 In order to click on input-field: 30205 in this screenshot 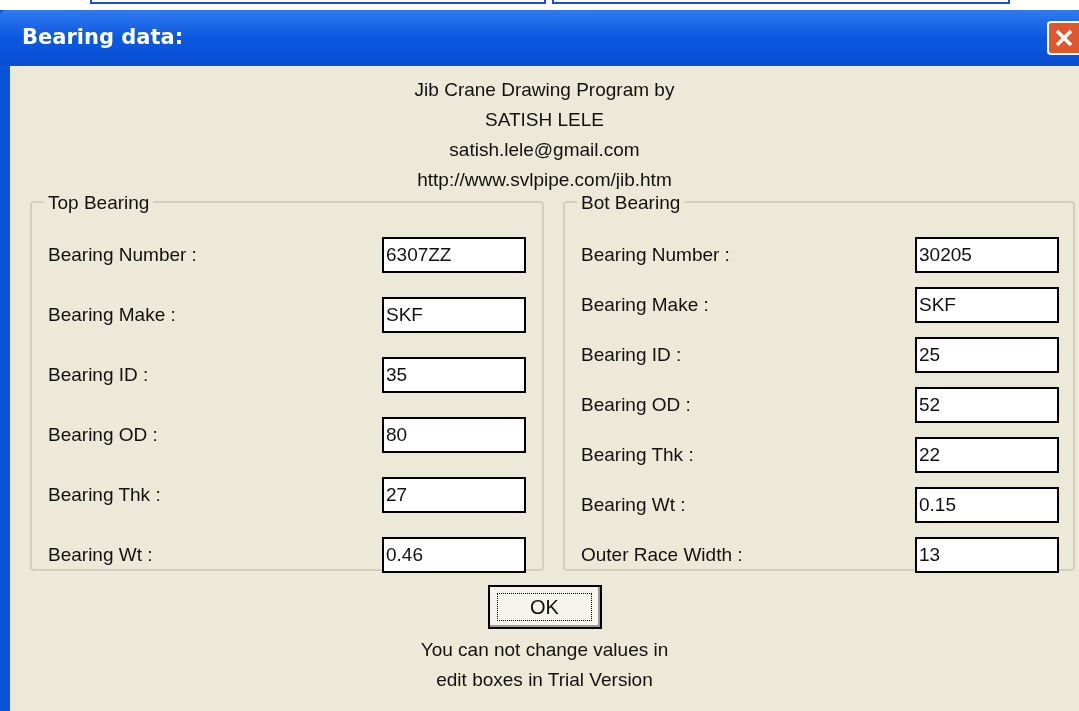, I will do `click(987, 255)`.